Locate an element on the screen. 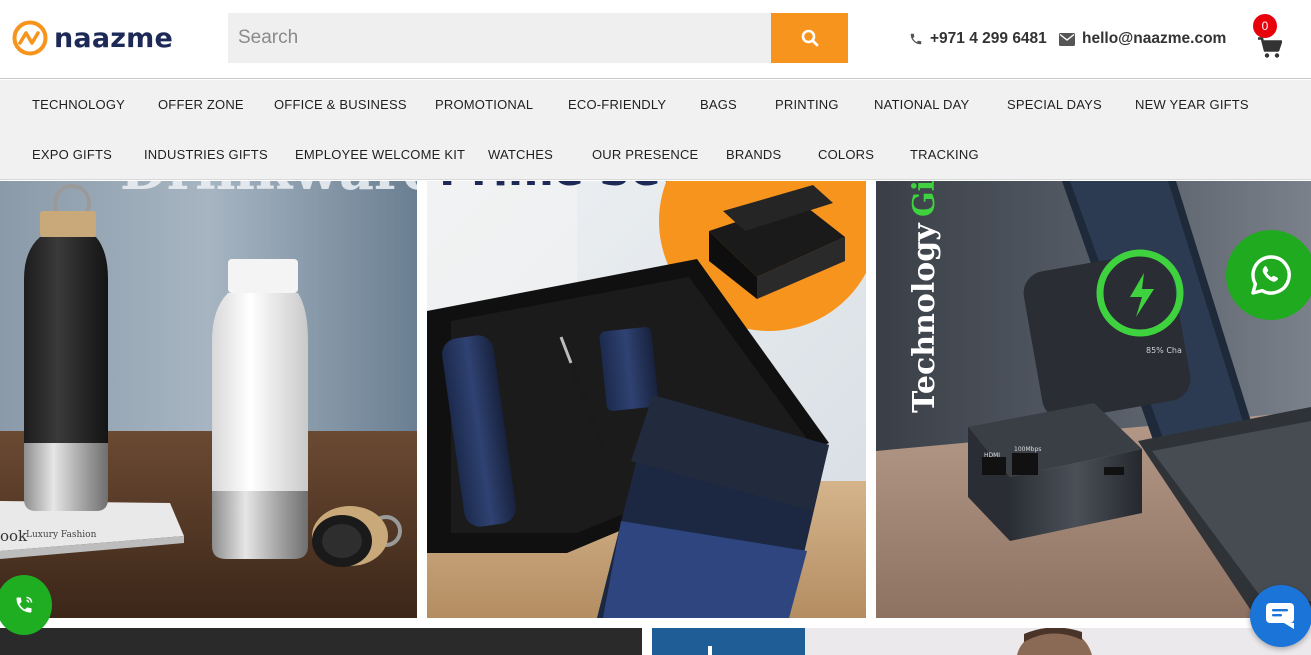  nav-item-bags: BAGS is located at coordinates (718, 105).